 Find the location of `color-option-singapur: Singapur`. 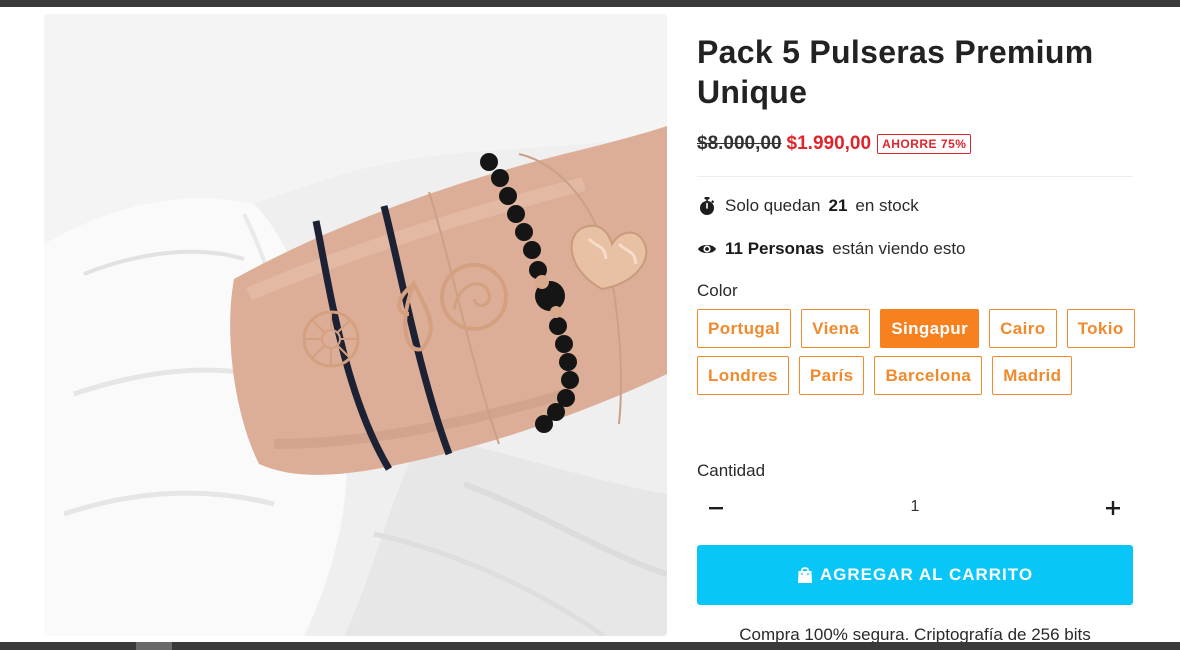

color-option-singapur: Singapur is located at coordinates (930, 328).